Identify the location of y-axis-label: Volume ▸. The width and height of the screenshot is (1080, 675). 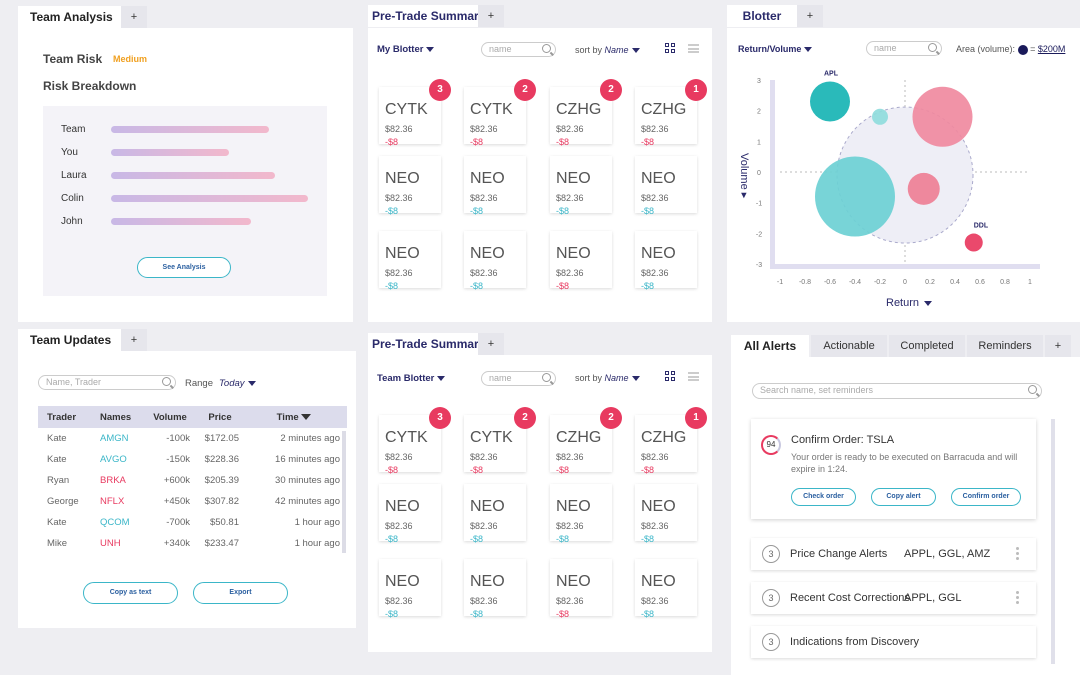
(744, 183).